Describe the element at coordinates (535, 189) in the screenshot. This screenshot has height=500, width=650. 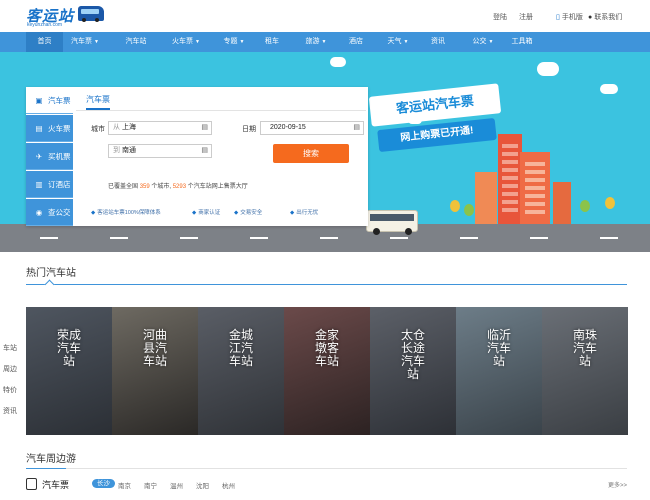
I see `building-windows` at that location.